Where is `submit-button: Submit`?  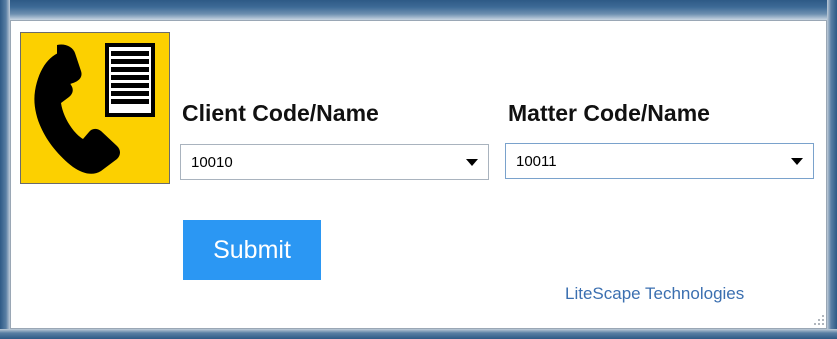 submit-button: Submit is located at coordinates (252, 250).